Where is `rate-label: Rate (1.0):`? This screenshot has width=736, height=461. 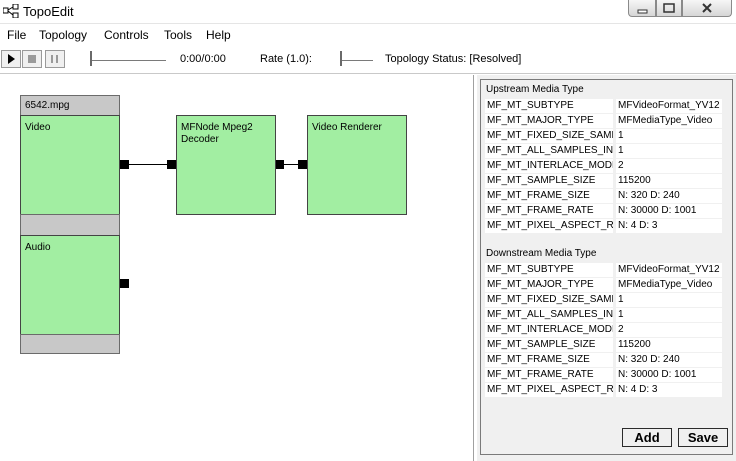
rate-label: Rate (1.0): is located at coordinates (286, 59).